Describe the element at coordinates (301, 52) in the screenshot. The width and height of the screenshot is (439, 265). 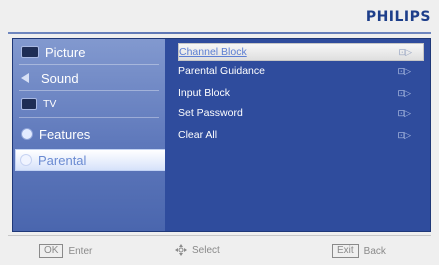
I see `menu-item-channel-block: Channel Block ⊡▷` at that location.